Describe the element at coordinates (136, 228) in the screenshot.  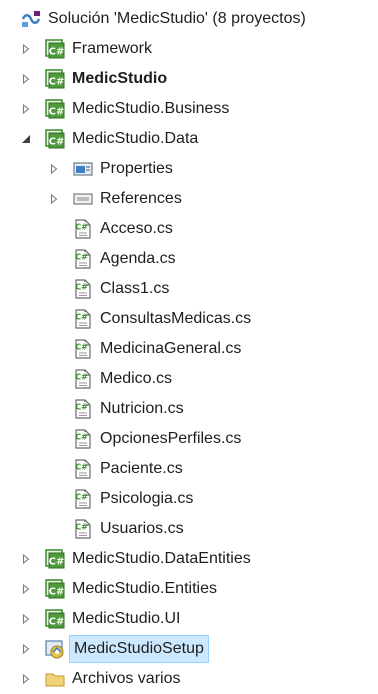
I see `tree-item-label: Acceso.cs` at that location.